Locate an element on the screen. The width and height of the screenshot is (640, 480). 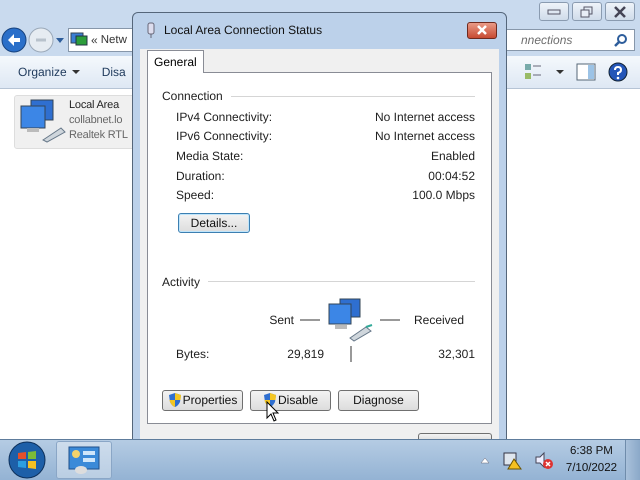
field-value: Enabled is located at coordinates (452, 155).